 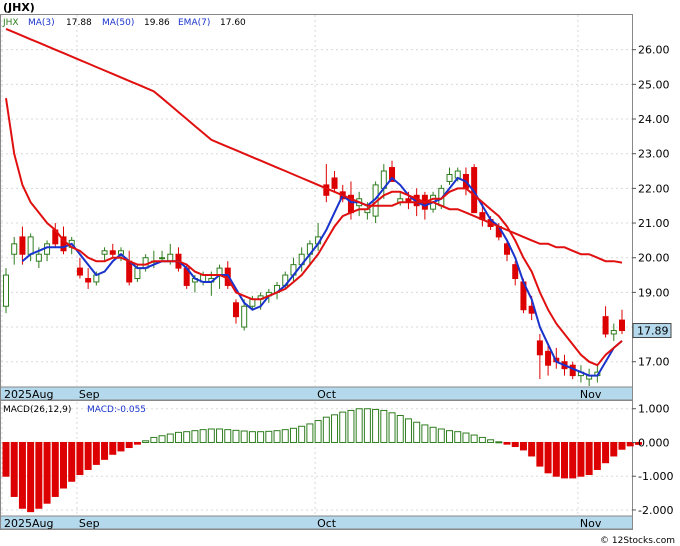 I want to click on legend-ma3-label: MA(3), so click(x=41, y=23).